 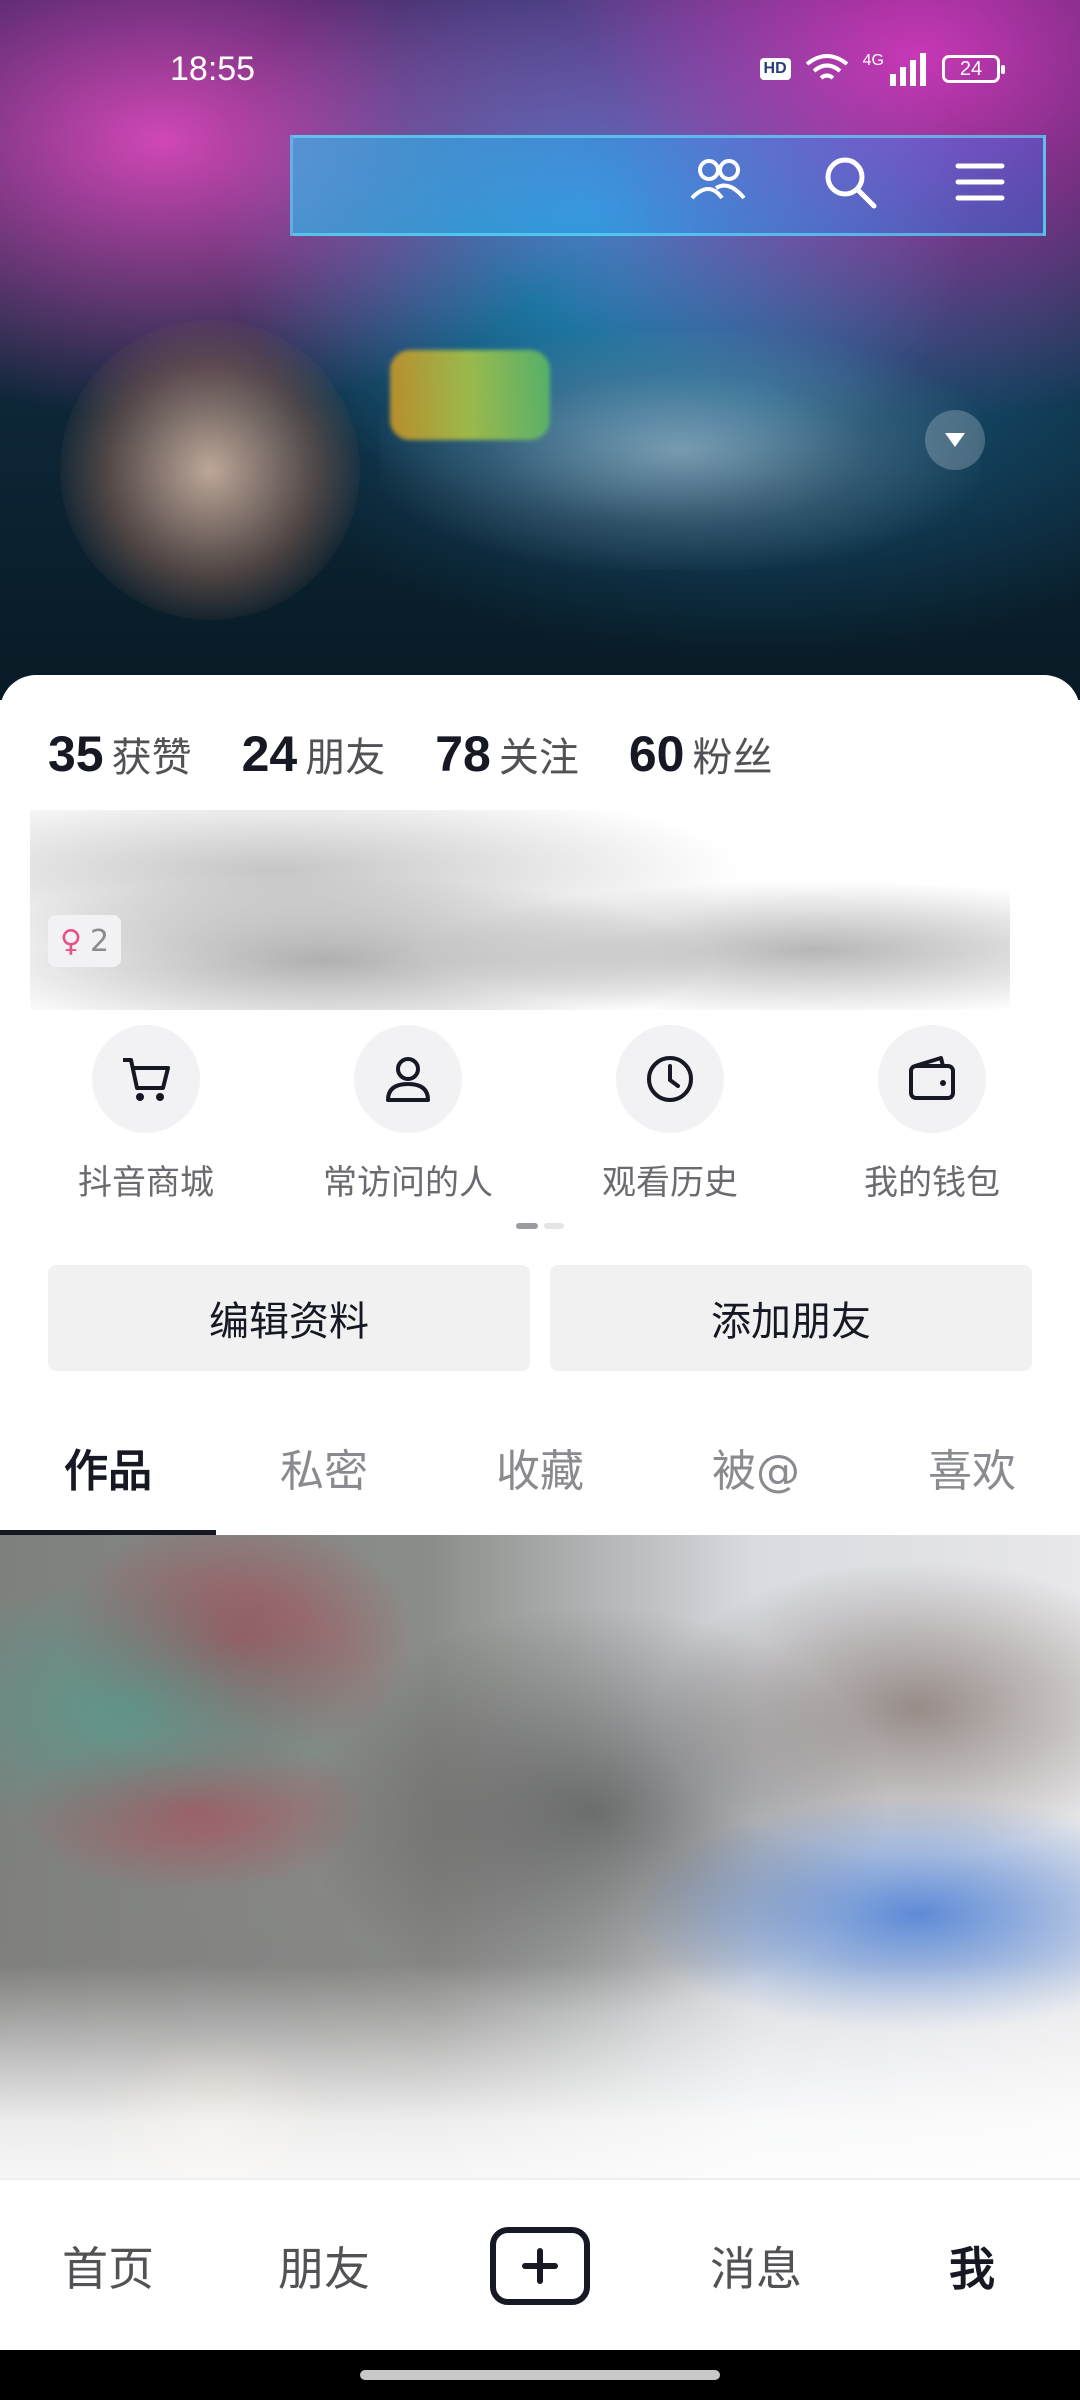 What do you see at coordinates (732, 758) in the screenshot?
I see `stat-label: 粉丝` at bounding box center [732, 758].